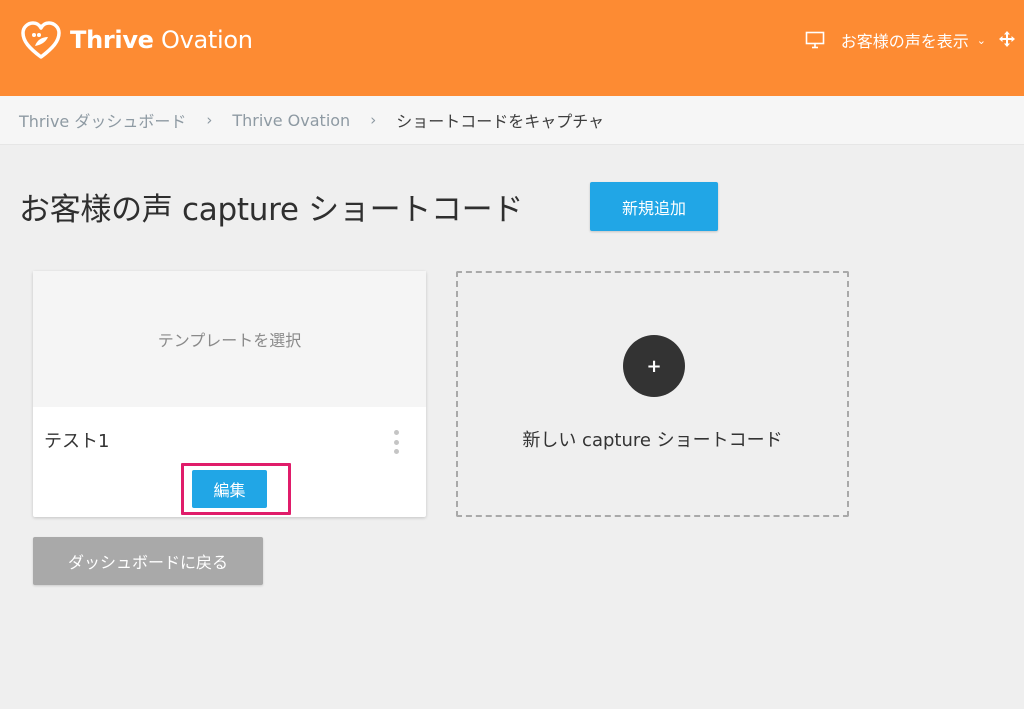  What do you see at coordinates (102, 120) in the screenshot?
I see `breadcrumb-thrive-dashboard: Thrive ダッシュボード` at bounding box center [102, 120].